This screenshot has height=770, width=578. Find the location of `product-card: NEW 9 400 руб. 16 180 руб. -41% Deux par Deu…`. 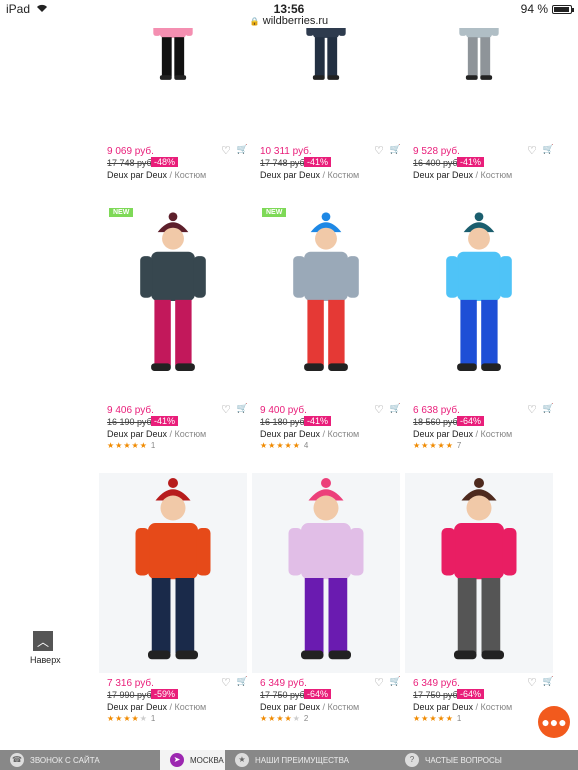

product-card: NEW 9 400 руб. 16 180 руб. -41% Deux par Deu… is located at coordinates (326, 336).